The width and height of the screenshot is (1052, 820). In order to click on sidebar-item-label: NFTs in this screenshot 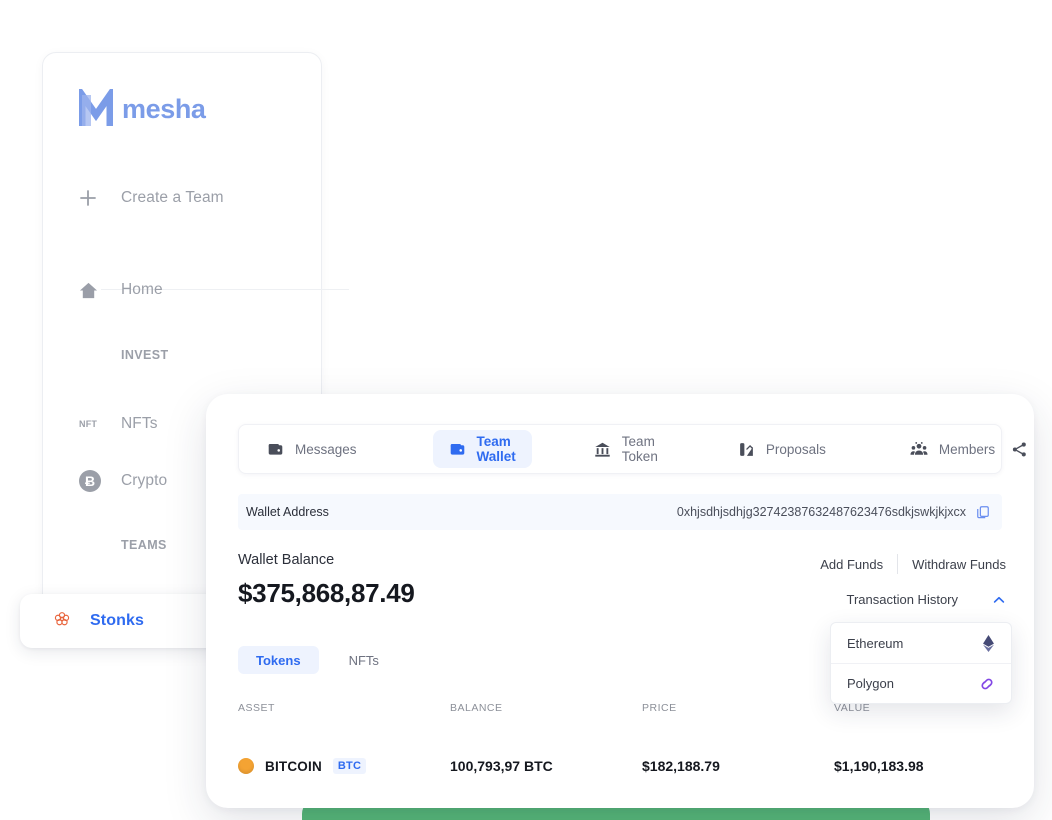, I will do `click(139, 423)`.